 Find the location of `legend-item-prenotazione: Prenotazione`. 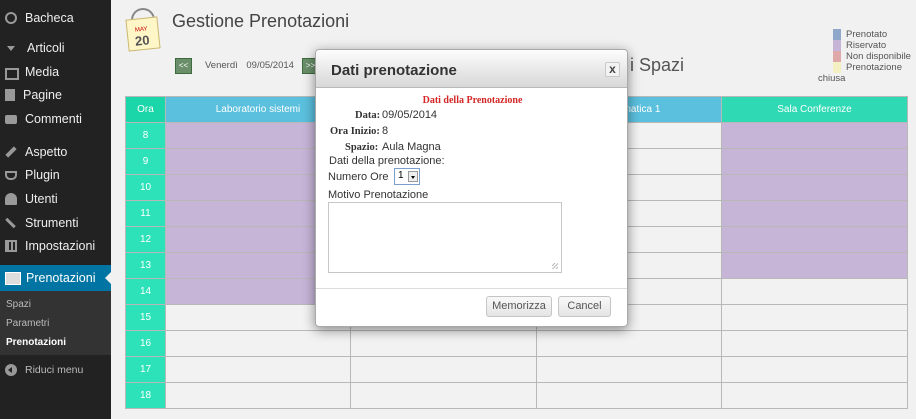

legend-item-prenotazione: Prenotazione is located at coordinates (864, 67).